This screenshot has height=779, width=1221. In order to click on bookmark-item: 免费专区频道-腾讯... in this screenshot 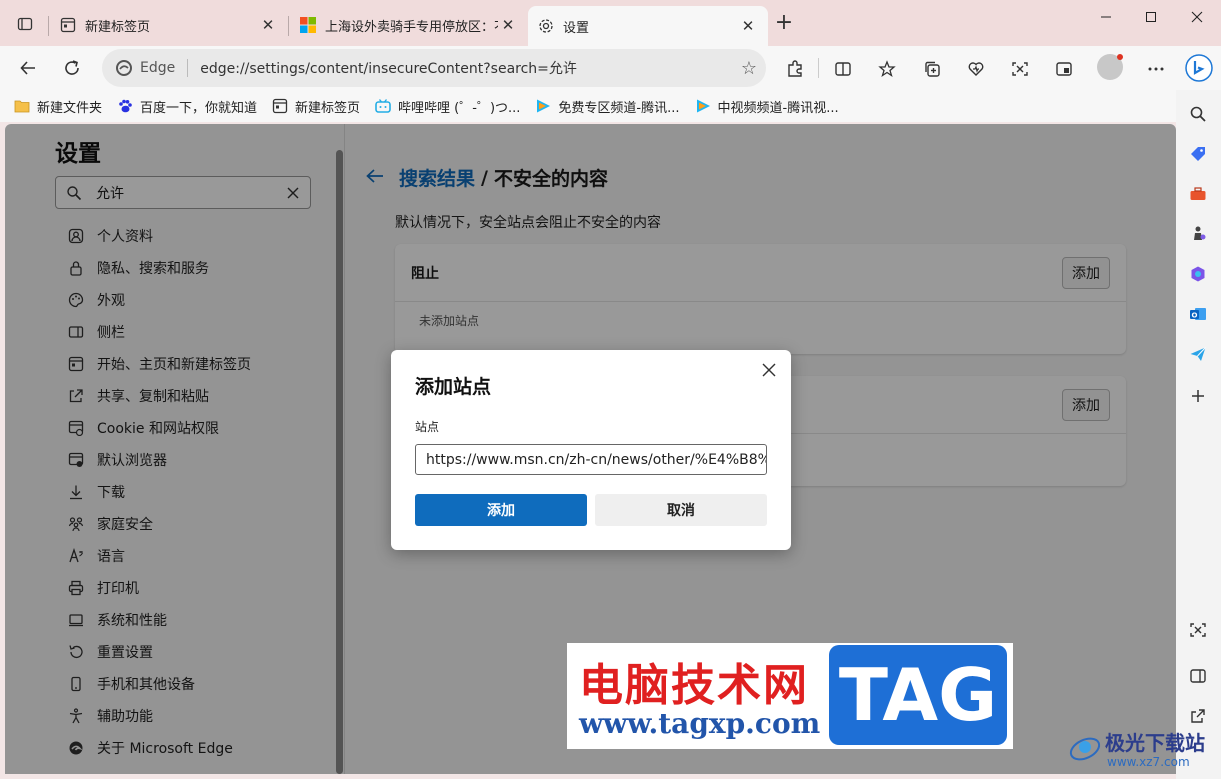, I will do `click(607, 106)`.